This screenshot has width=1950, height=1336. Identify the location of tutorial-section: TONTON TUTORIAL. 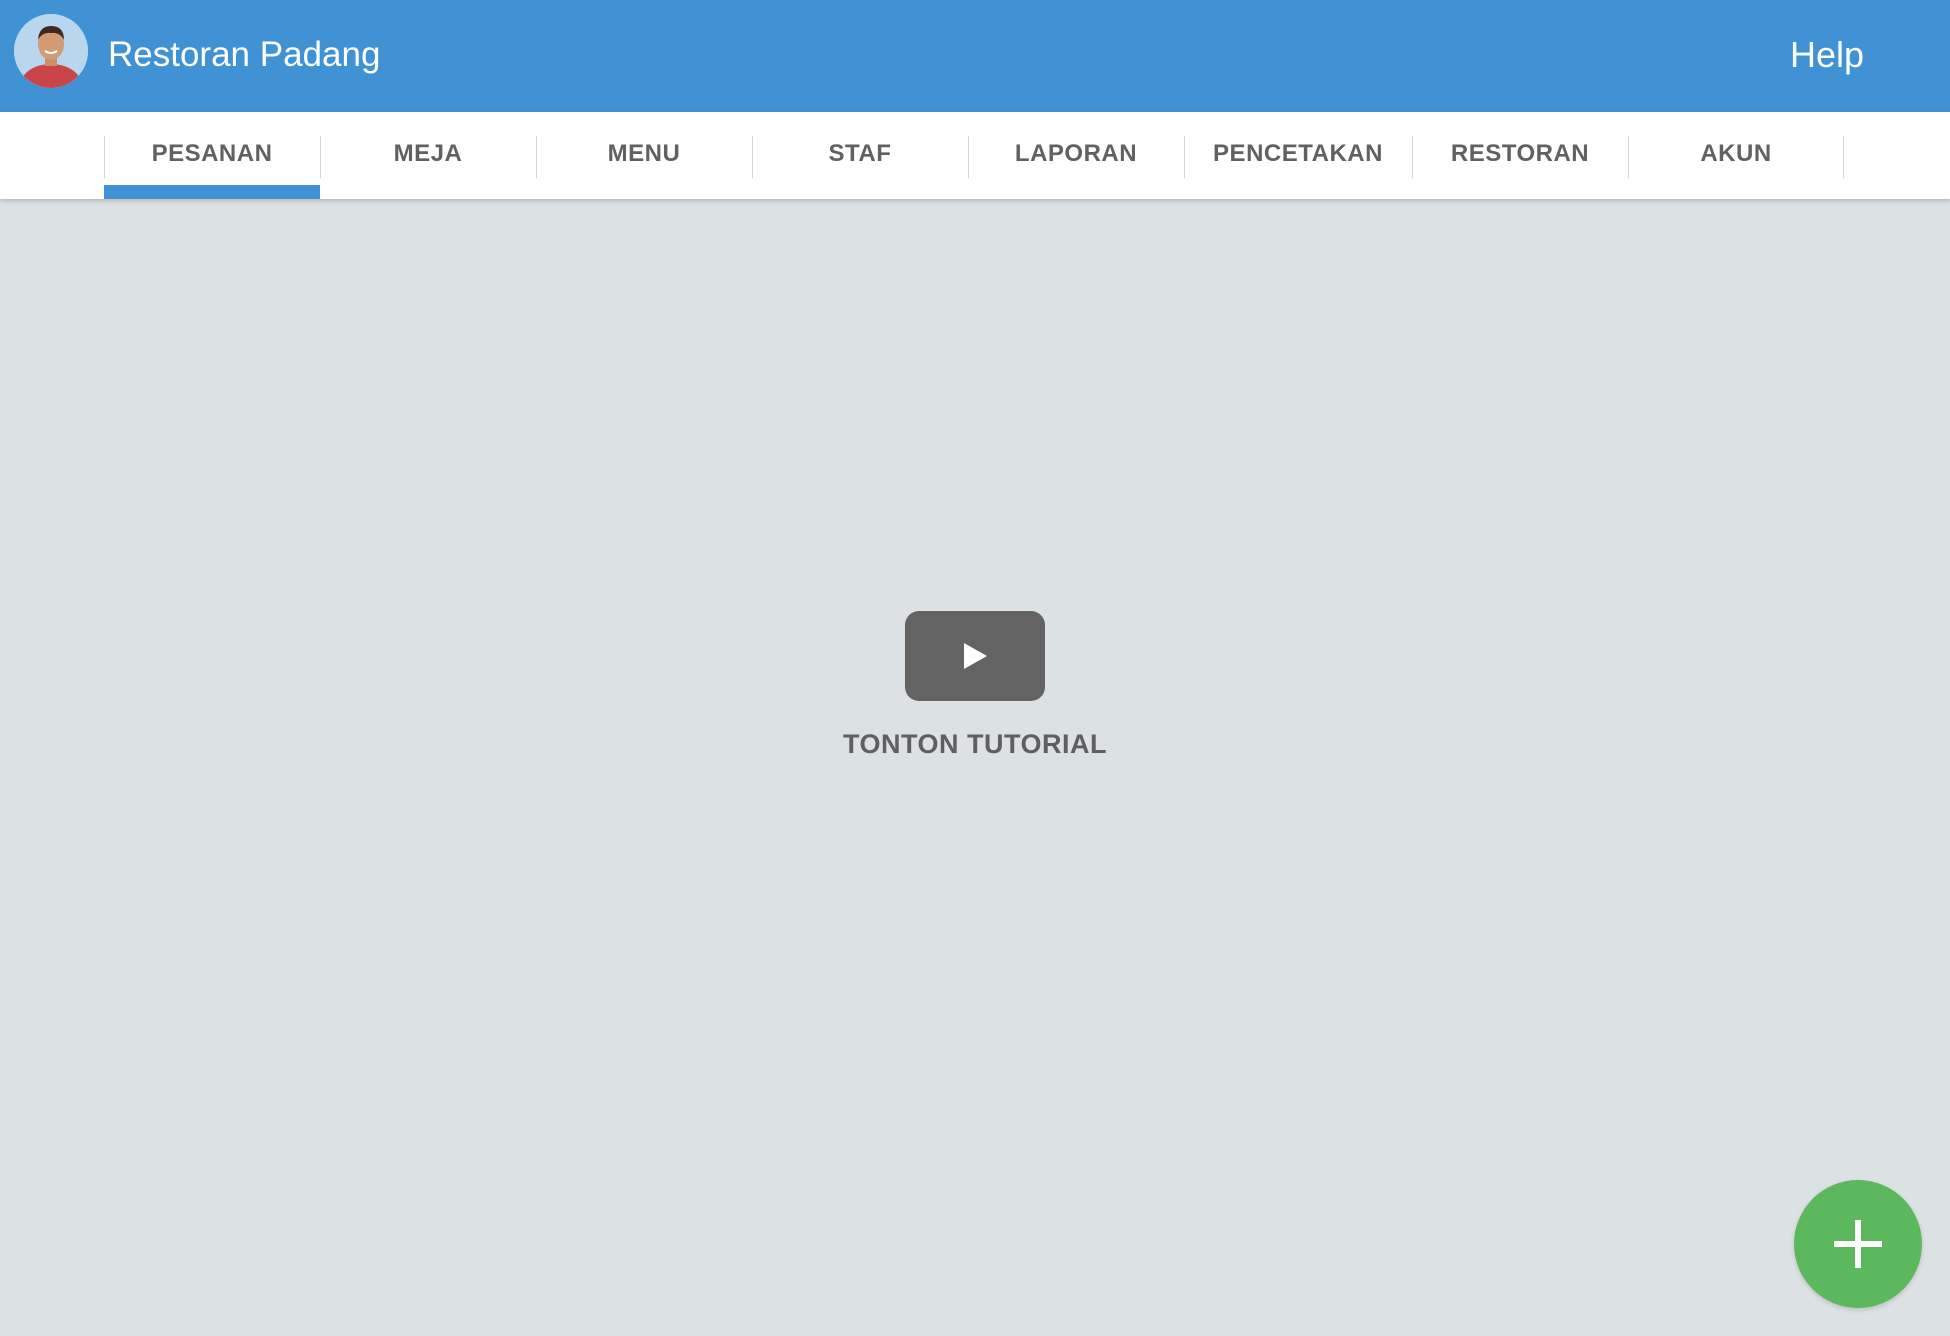
(975, 685).